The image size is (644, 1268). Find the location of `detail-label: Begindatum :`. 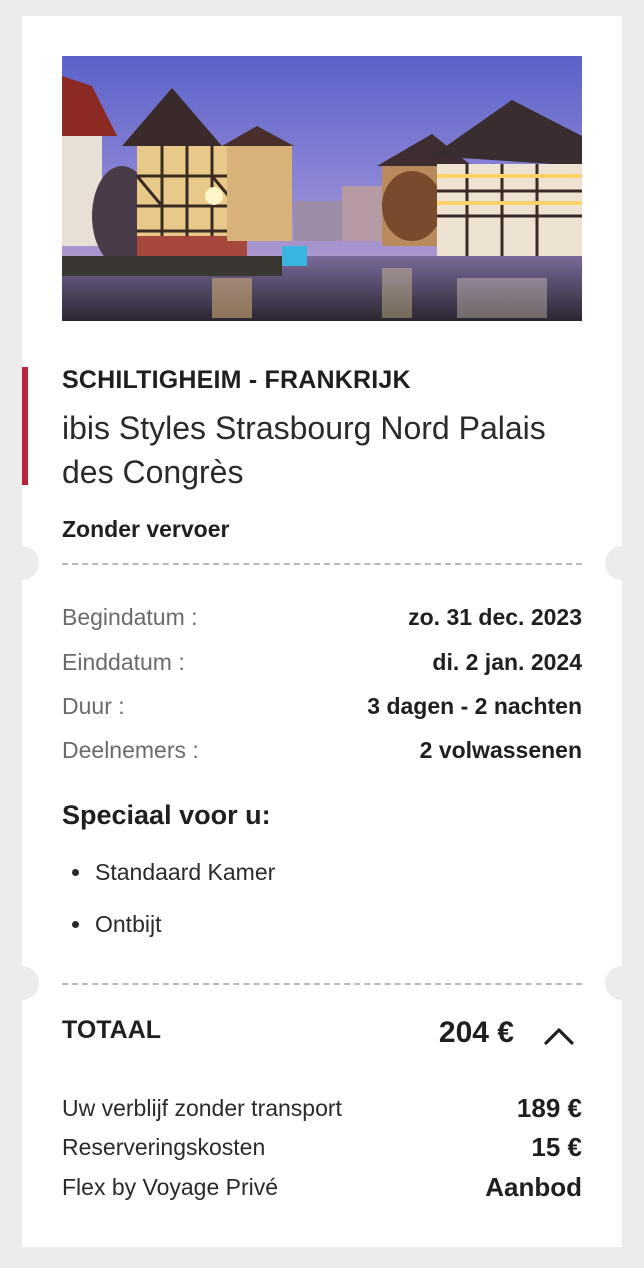

detail-label: Begindatum : is located at coordinates (130, 616).